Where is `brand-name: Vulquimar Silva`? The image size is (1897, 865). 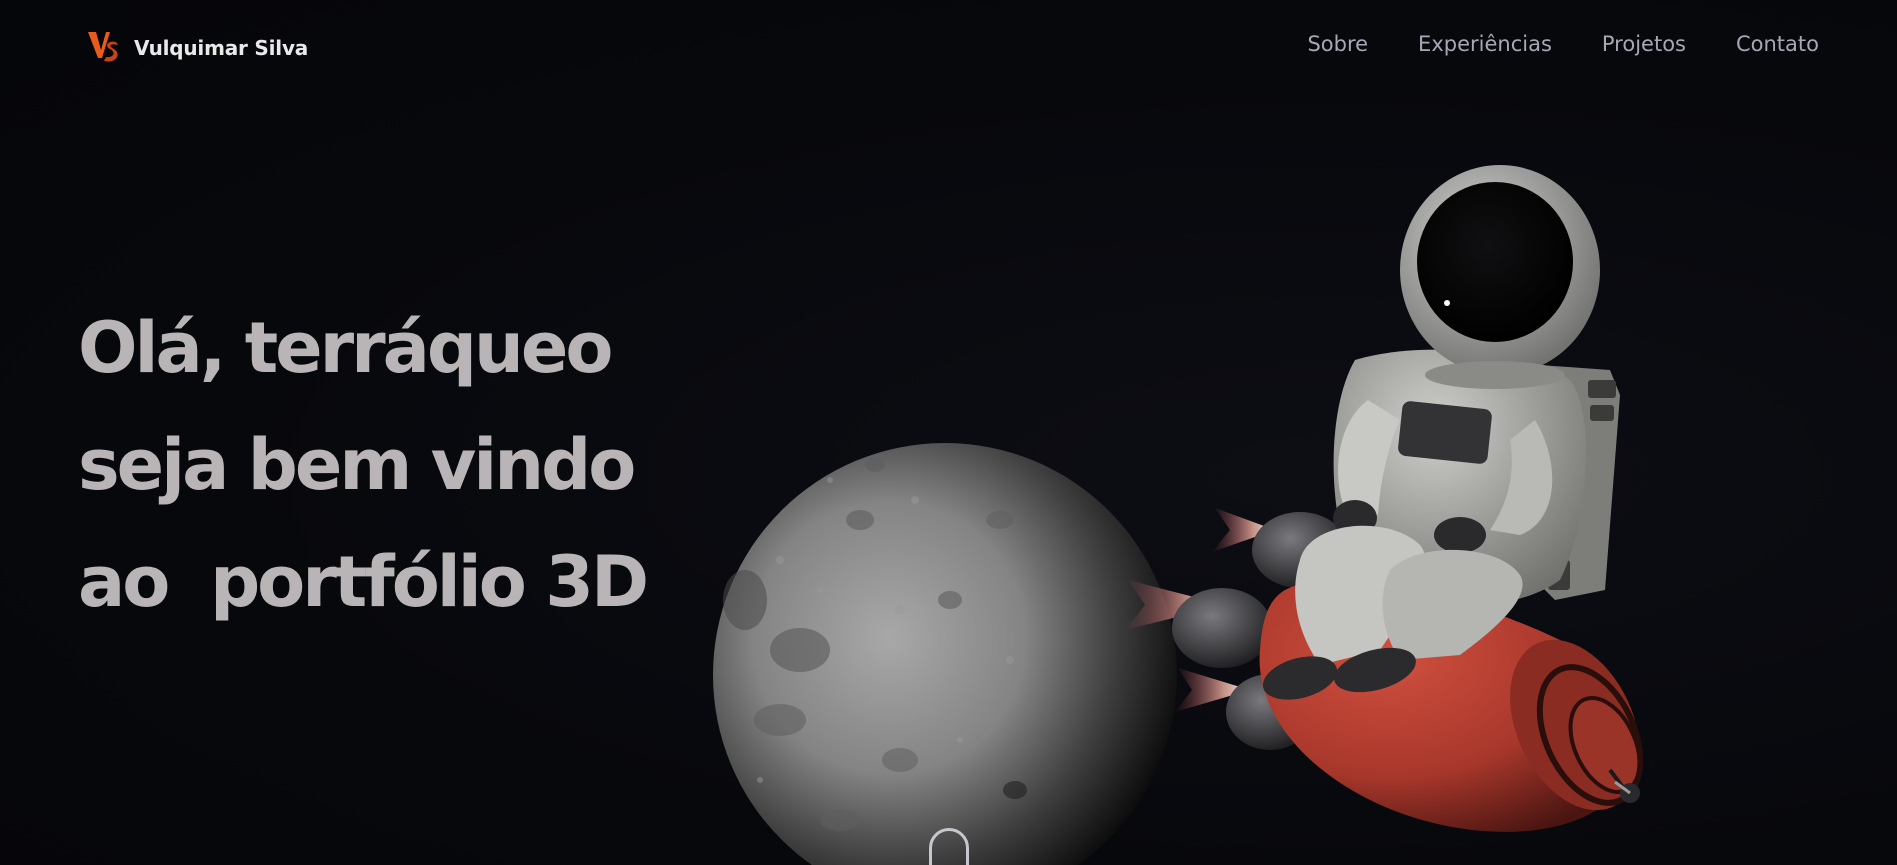 brand-name: Vulquimar Silva is located at coordinates (221, 48).